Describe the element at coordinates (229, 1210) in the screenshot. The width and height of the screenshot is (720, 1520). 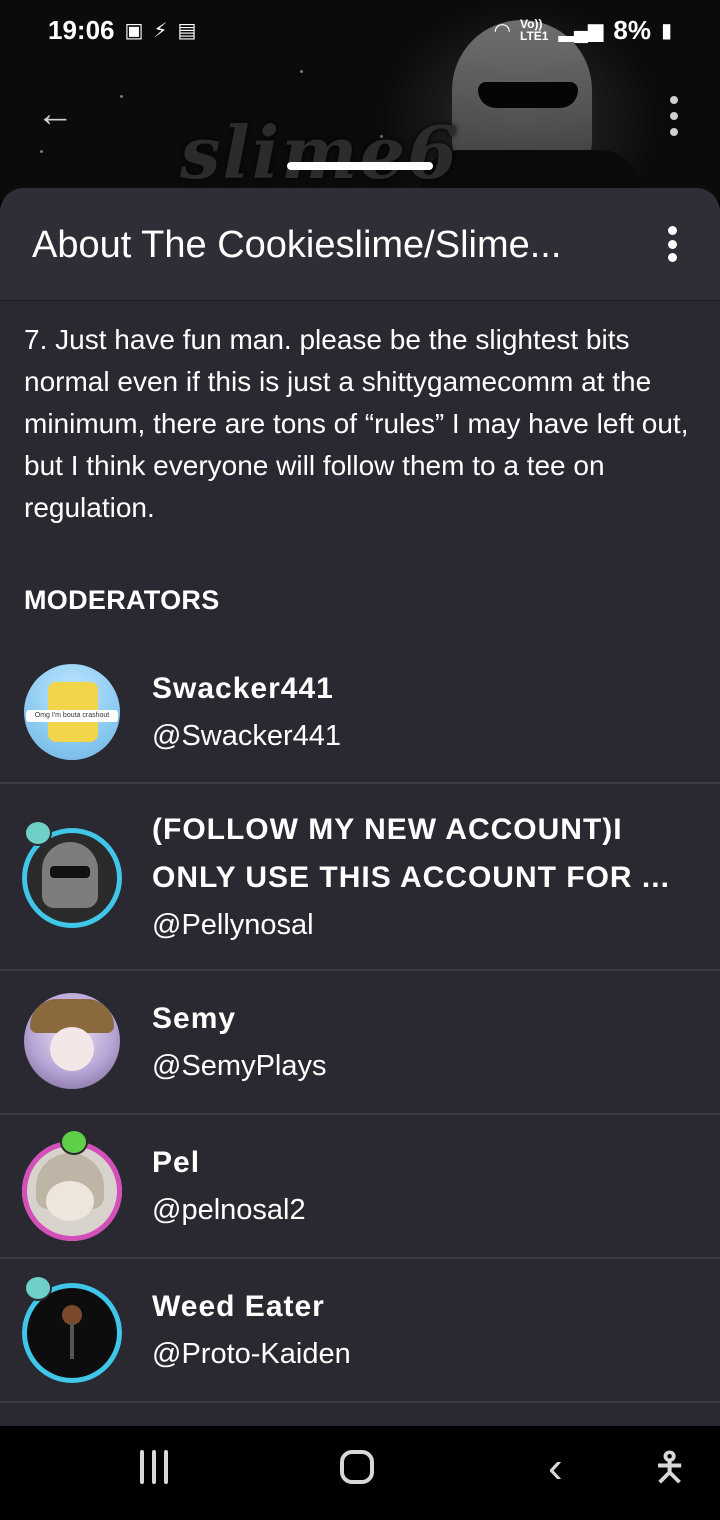
I see `moderator-handle: @pelnosal2` at that location.